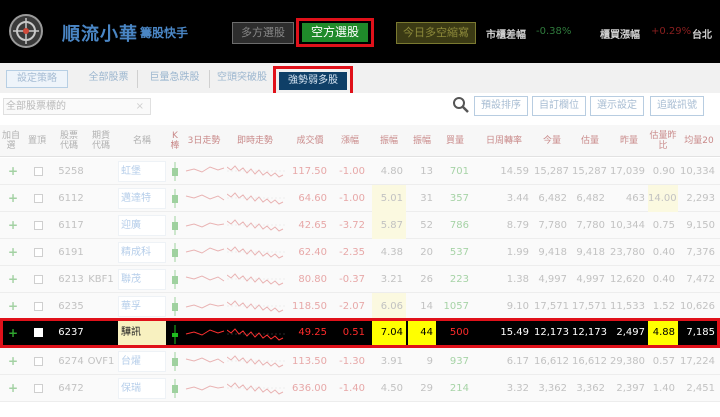  Describe the element at coordinates (37, 141) in the screenshot. I see `col-pin: 置頂` at that location.